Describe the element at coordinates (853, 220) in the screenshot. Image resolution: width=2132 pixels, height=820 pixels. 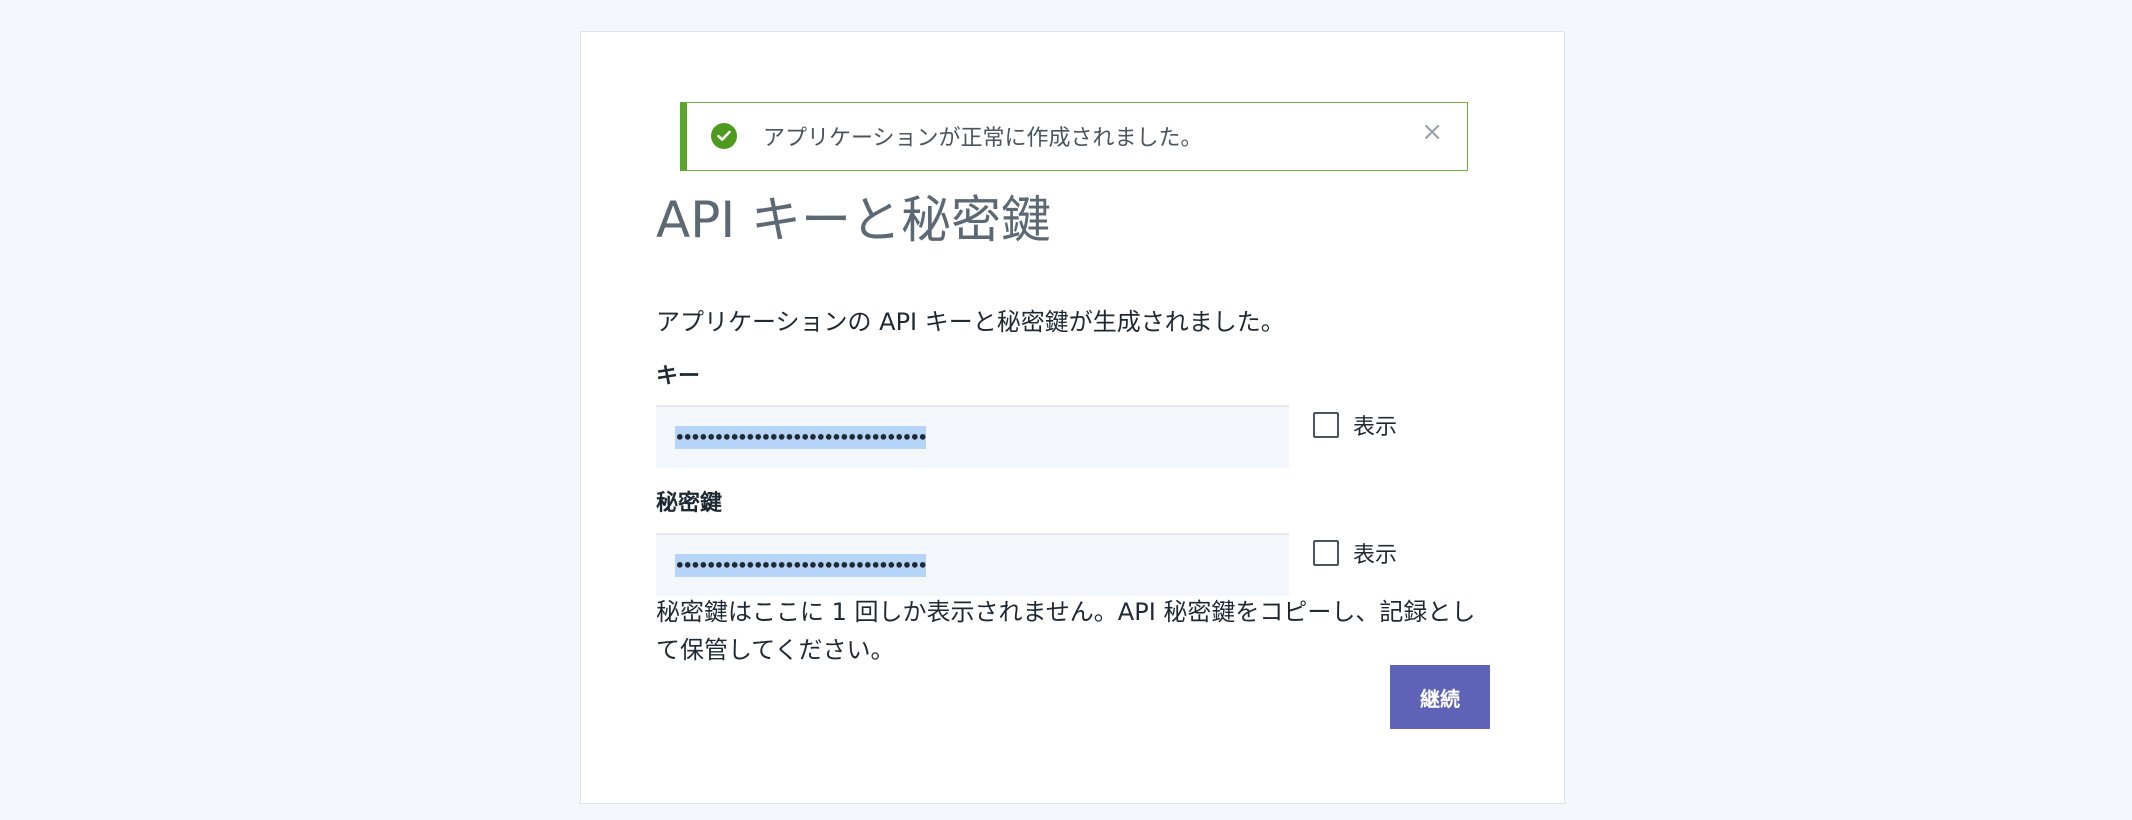
I see `page-title: API キーと秘密鍵` at that location.